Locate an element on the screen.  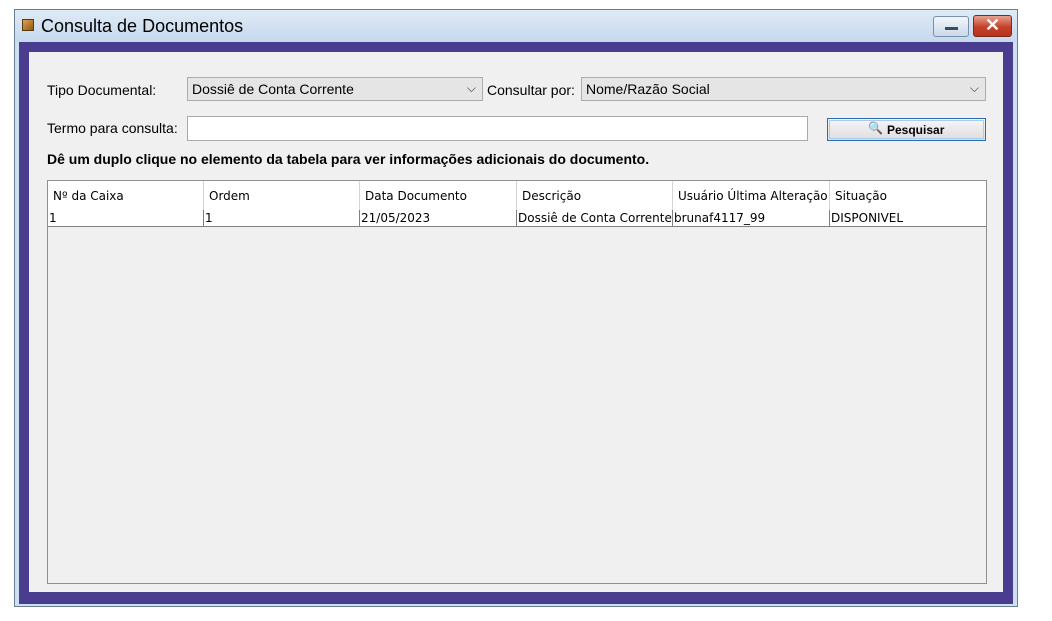
search-button: 🔍 Pesquisar is located at coordinates (906, 129).